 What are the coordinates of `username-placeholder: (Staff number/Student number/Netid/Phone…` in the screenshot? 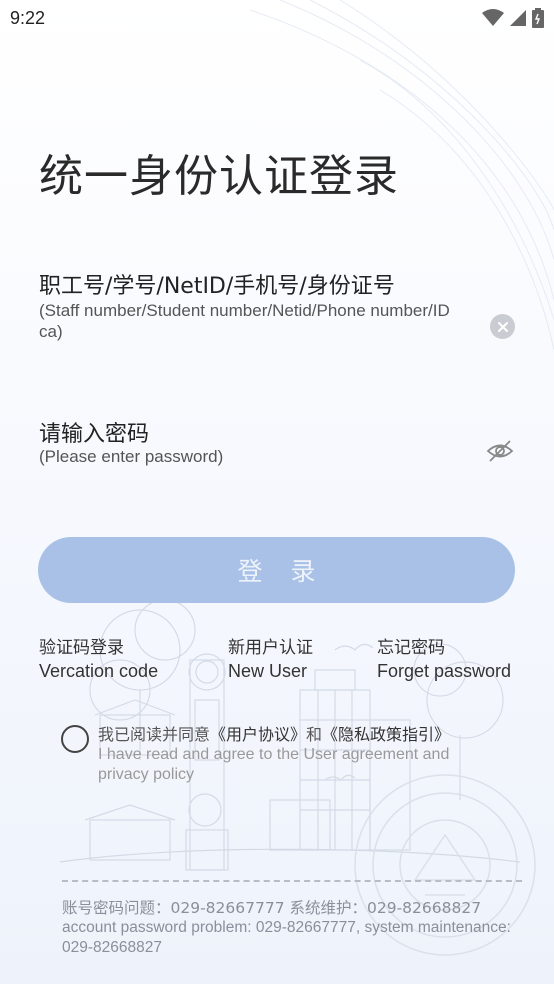 It's located at (244, 321).